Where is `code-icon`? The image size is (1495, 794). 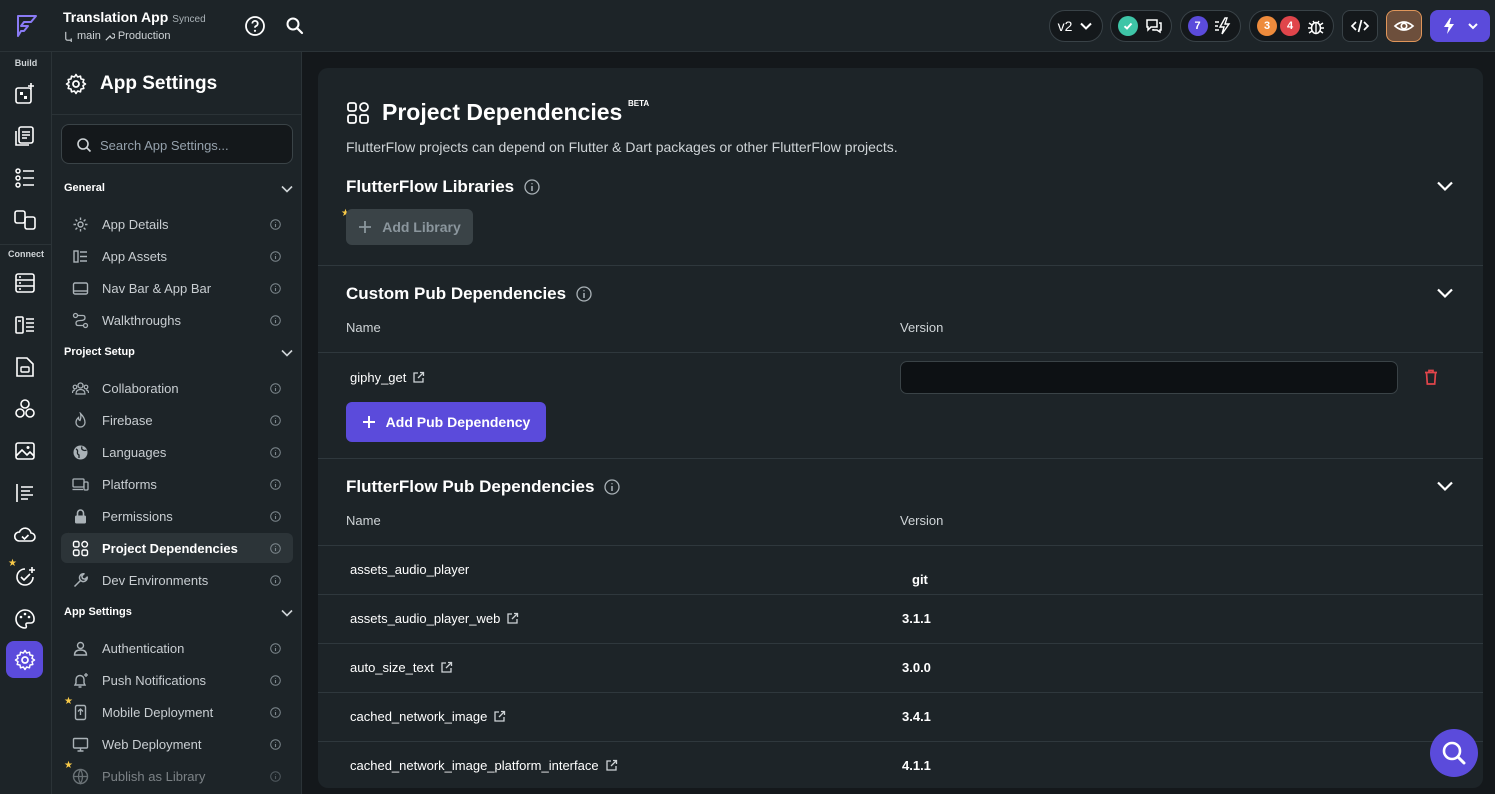
code-icon is located at coordinates (1360, 26).